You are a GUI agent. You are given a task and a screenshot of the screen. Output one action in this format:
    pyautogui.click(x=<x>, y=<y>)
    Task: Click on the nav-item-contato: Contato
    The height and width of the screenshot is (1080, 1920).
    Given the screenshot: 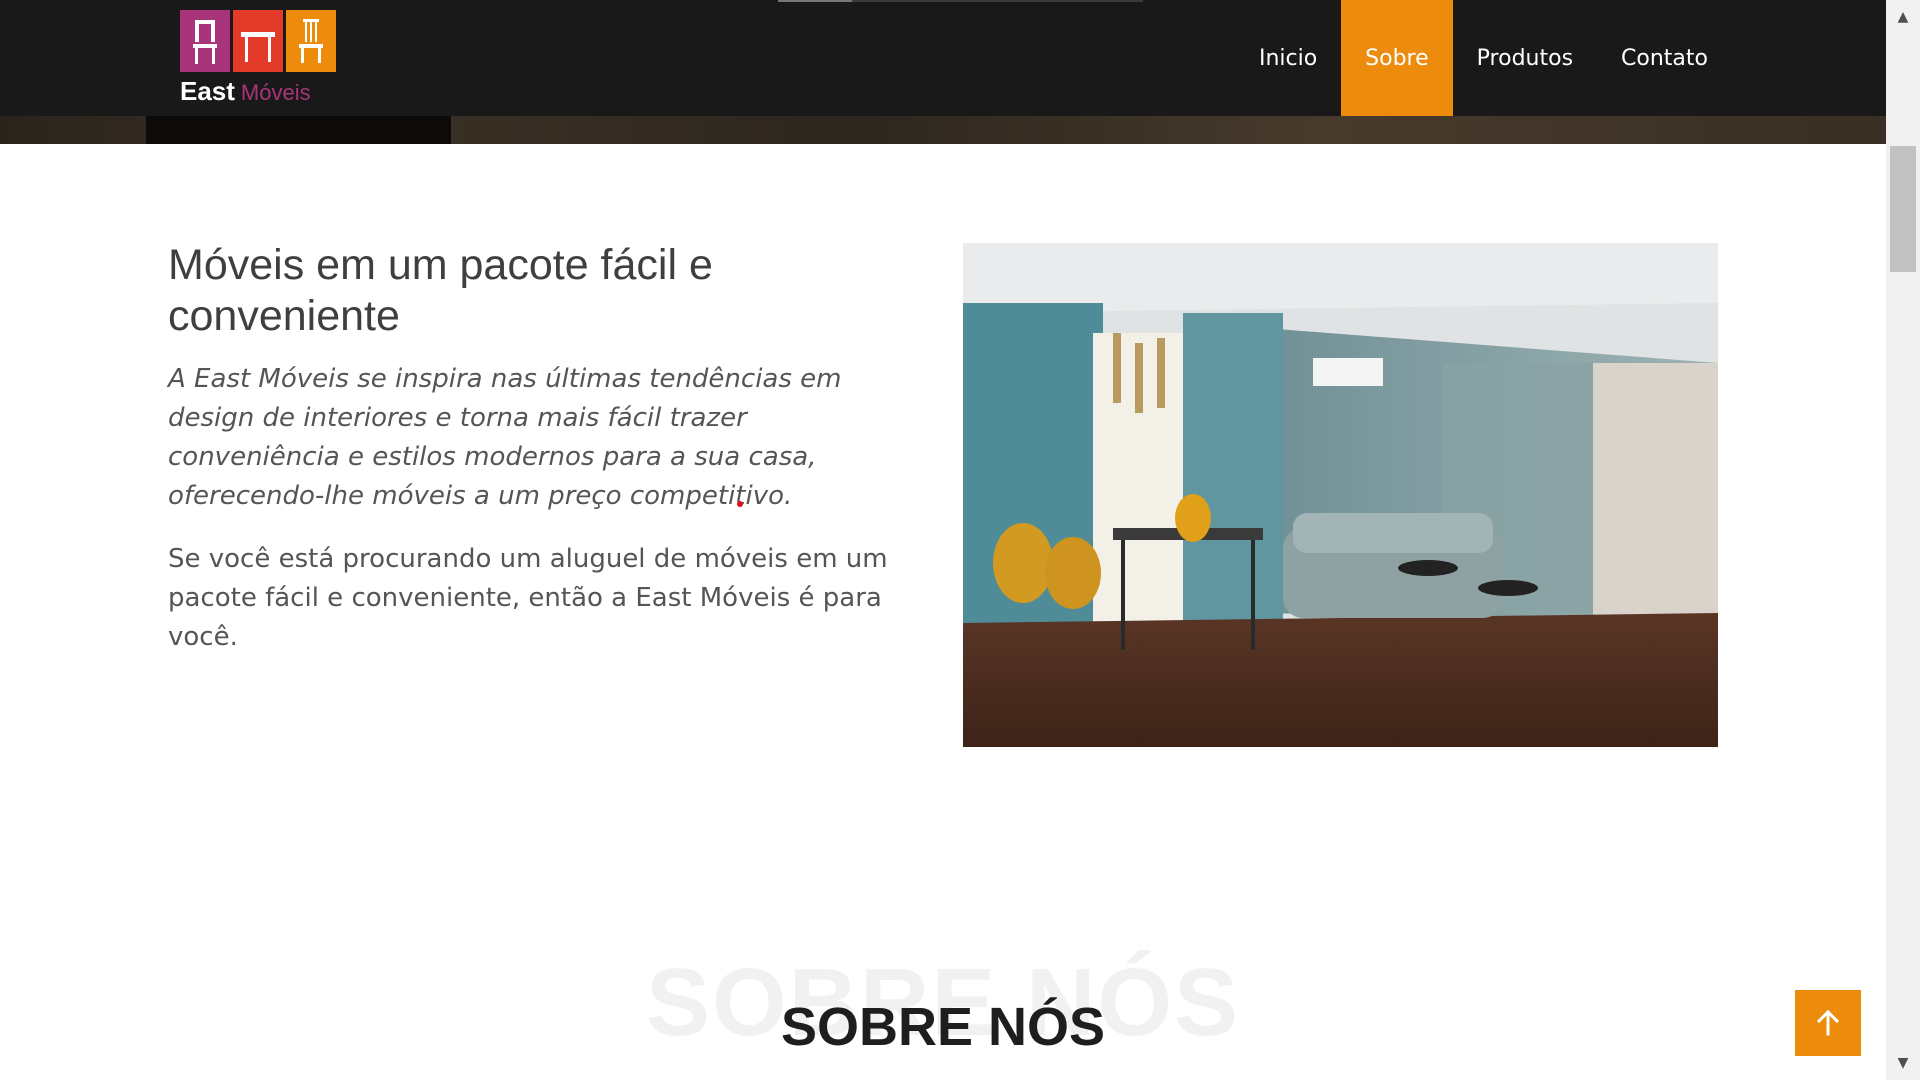 What is the action you would take?
    pyautogui.click(x=1664, y=58)
    